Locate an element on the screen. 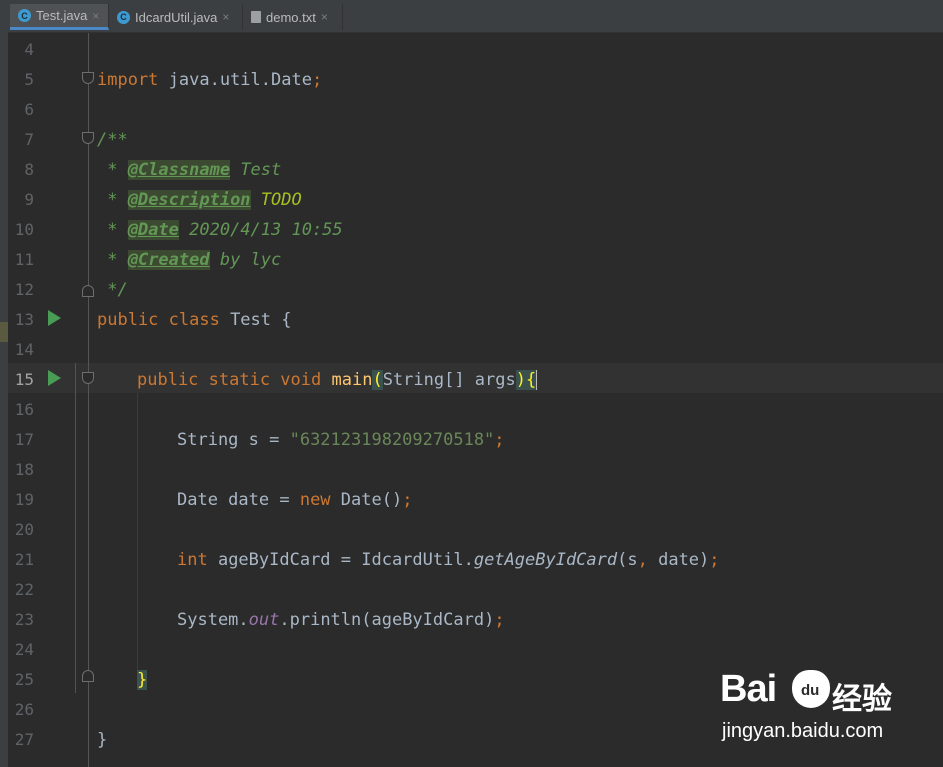  line-number: 9 is located at coordinates (29, 199).